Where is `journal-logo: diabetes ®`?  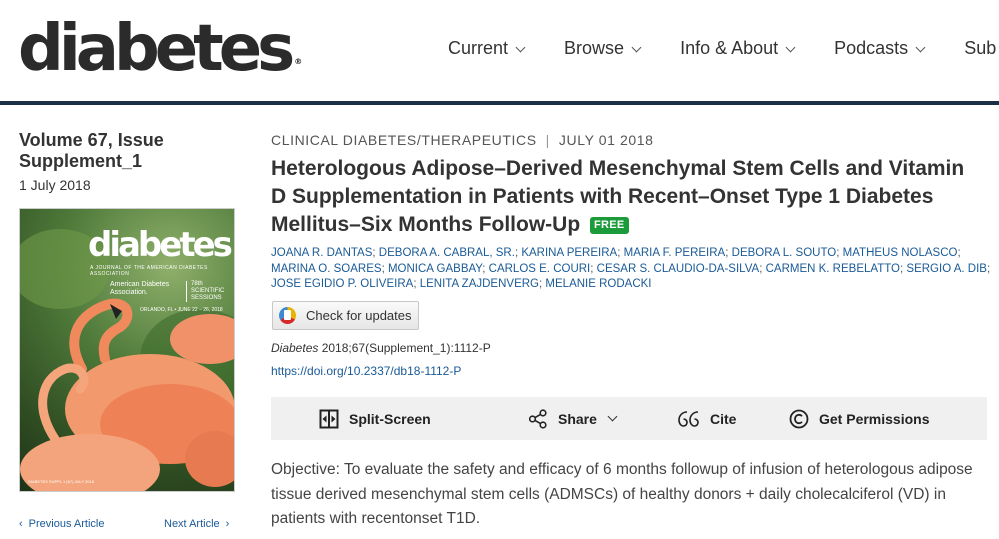 journal-logo: diabetes ® is located at coordinates (160, 55).